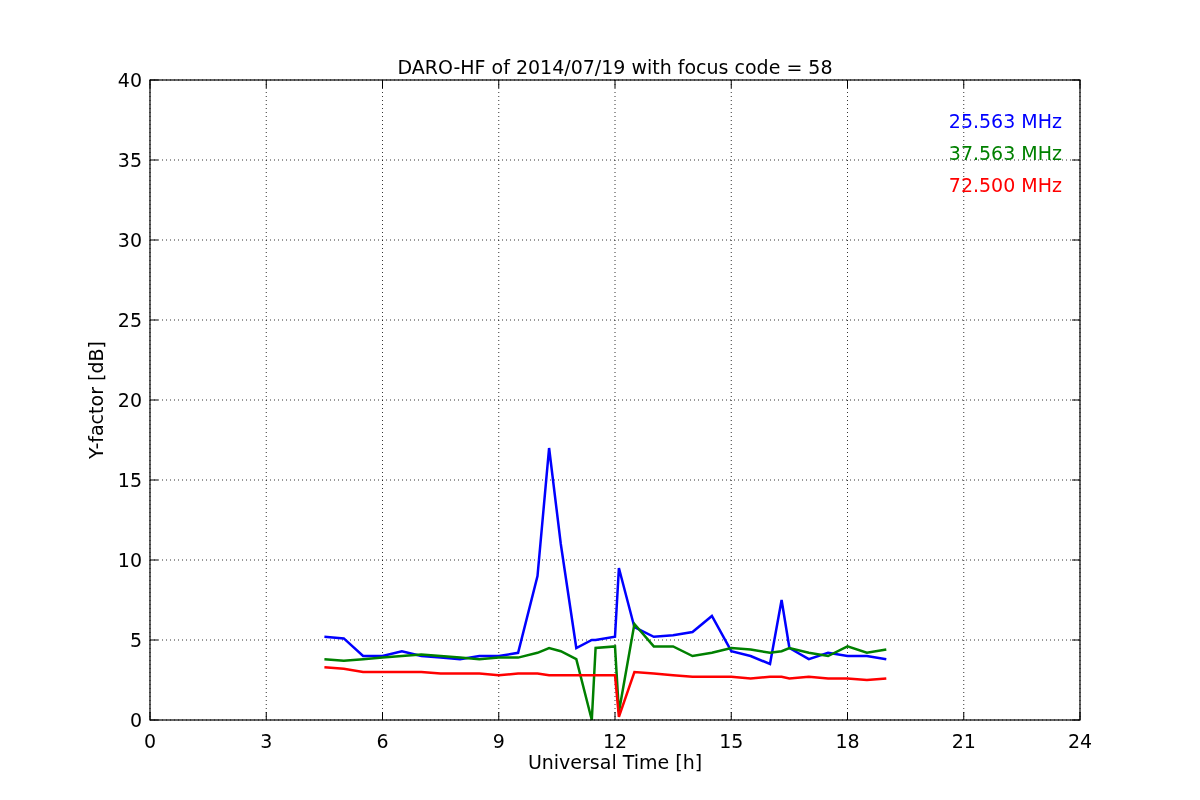  I want to click on tick-label: 6, so click(382, 741).